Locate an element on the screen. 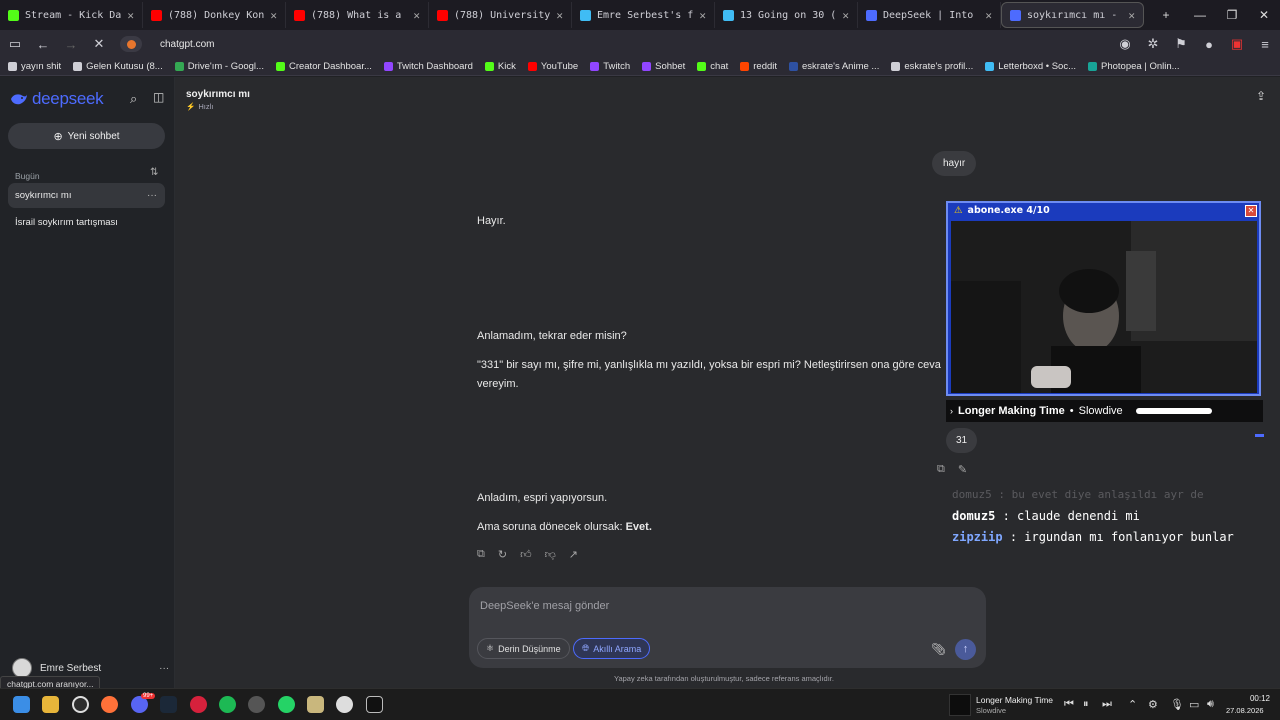 This screenshot has width=1280, height=720. ccleaner-icon is located at coordinates (344, 704).